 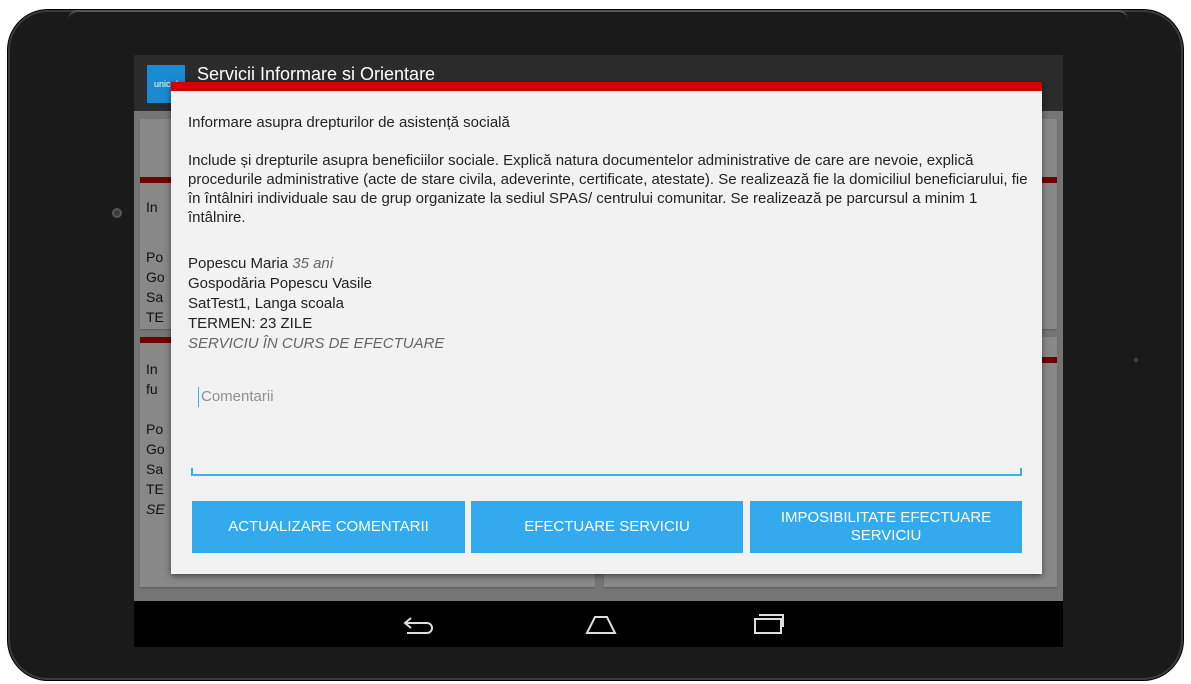 I want to click on deadline: TERMEN: 23 ZILE, so click(x=250, y=323).